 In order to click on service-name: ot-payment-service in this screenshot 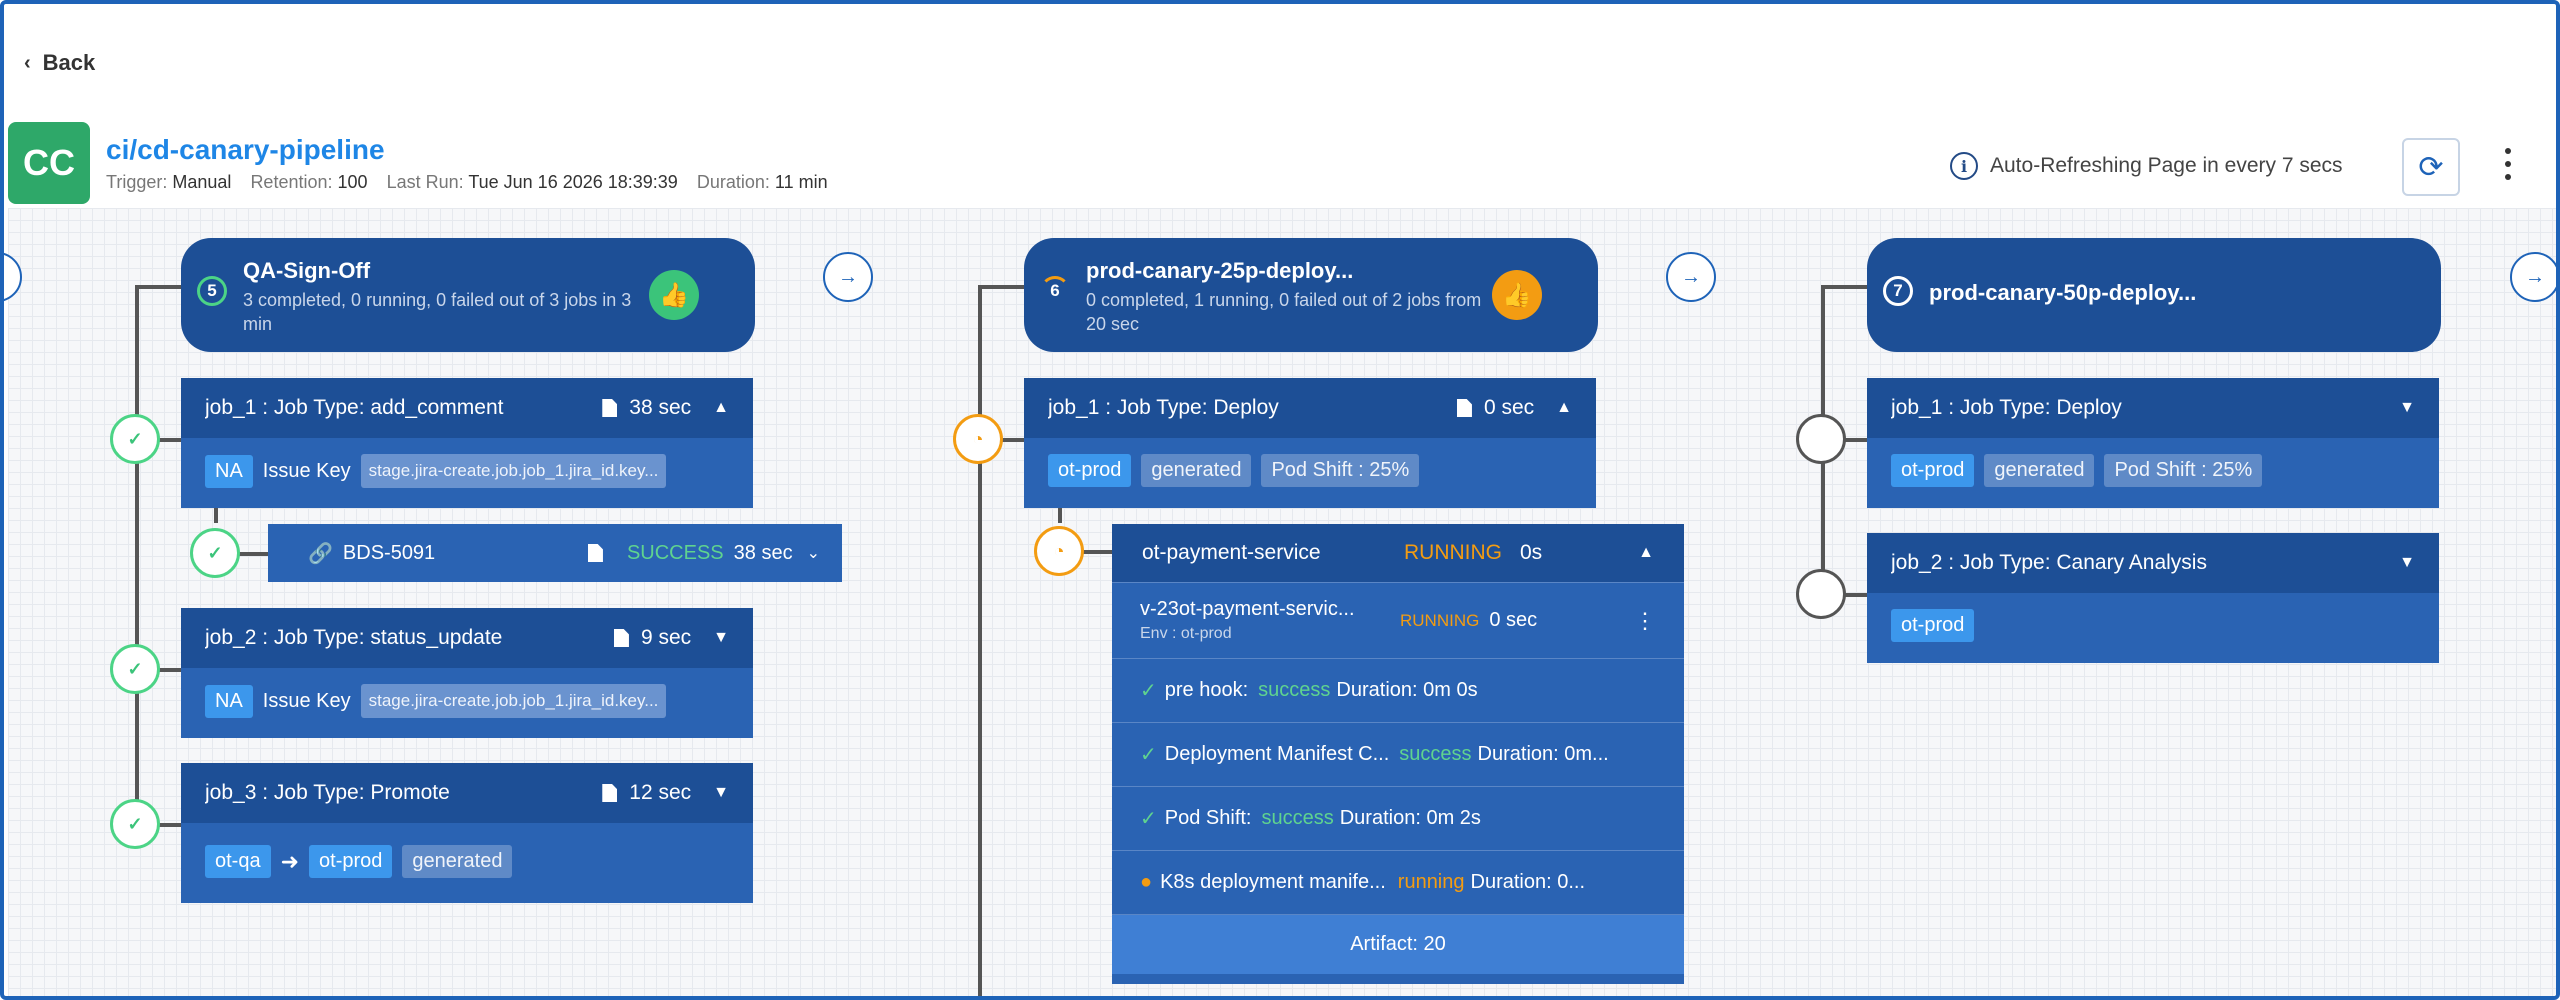, I will do `click(1231, 552)`.